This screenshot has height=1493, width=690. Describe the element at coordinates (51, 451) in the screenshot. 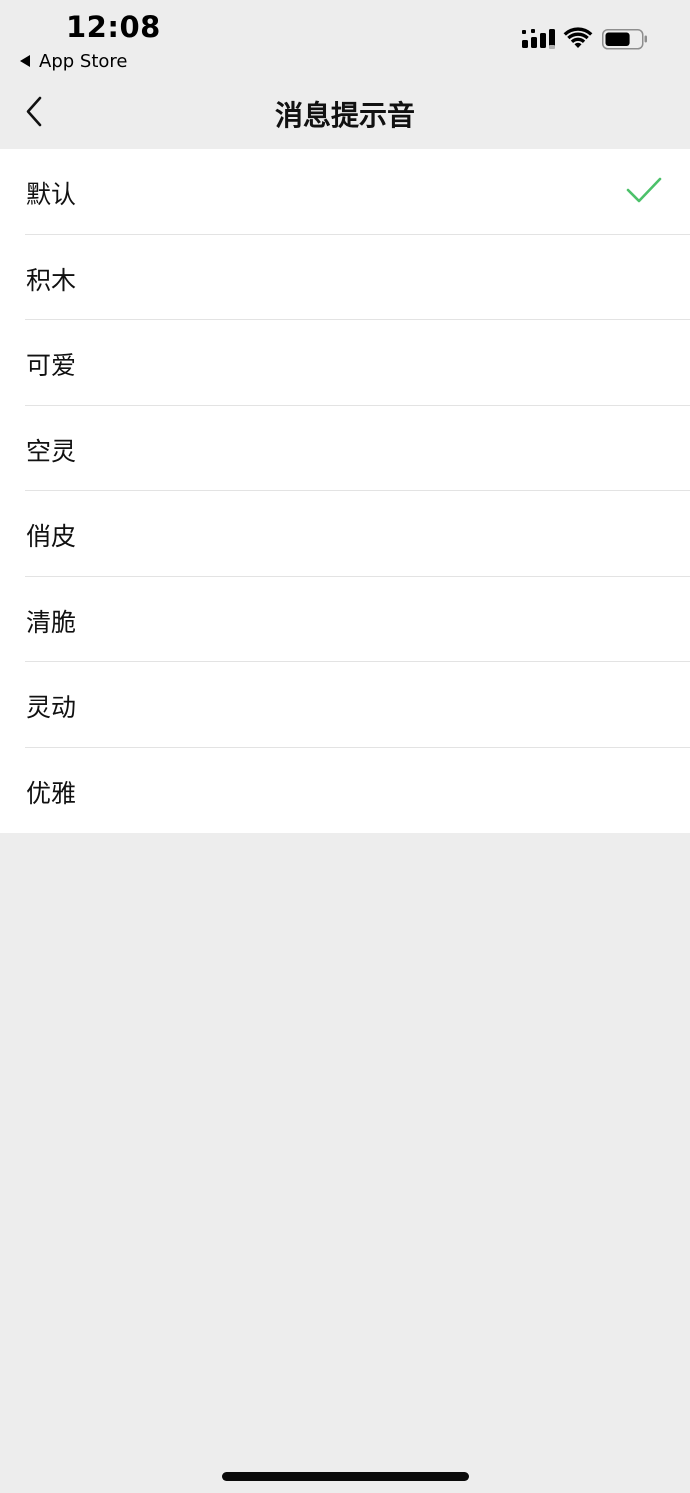

I see `sound-option-label: 空灵` at that location.